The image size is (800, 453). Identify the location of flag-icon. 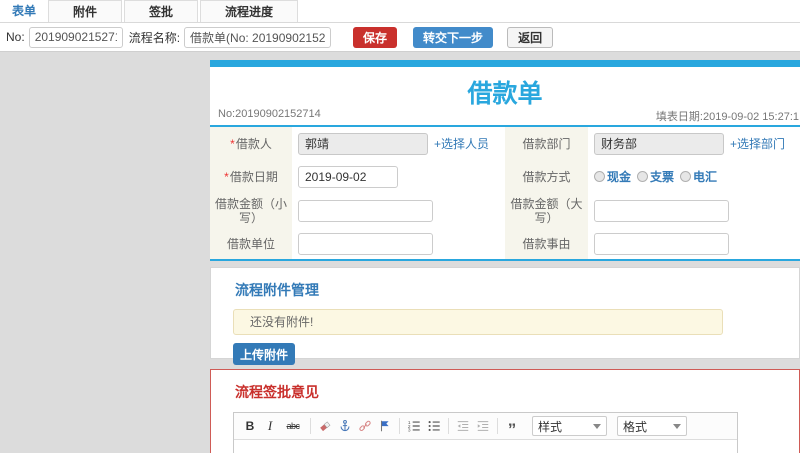
(385, 426).